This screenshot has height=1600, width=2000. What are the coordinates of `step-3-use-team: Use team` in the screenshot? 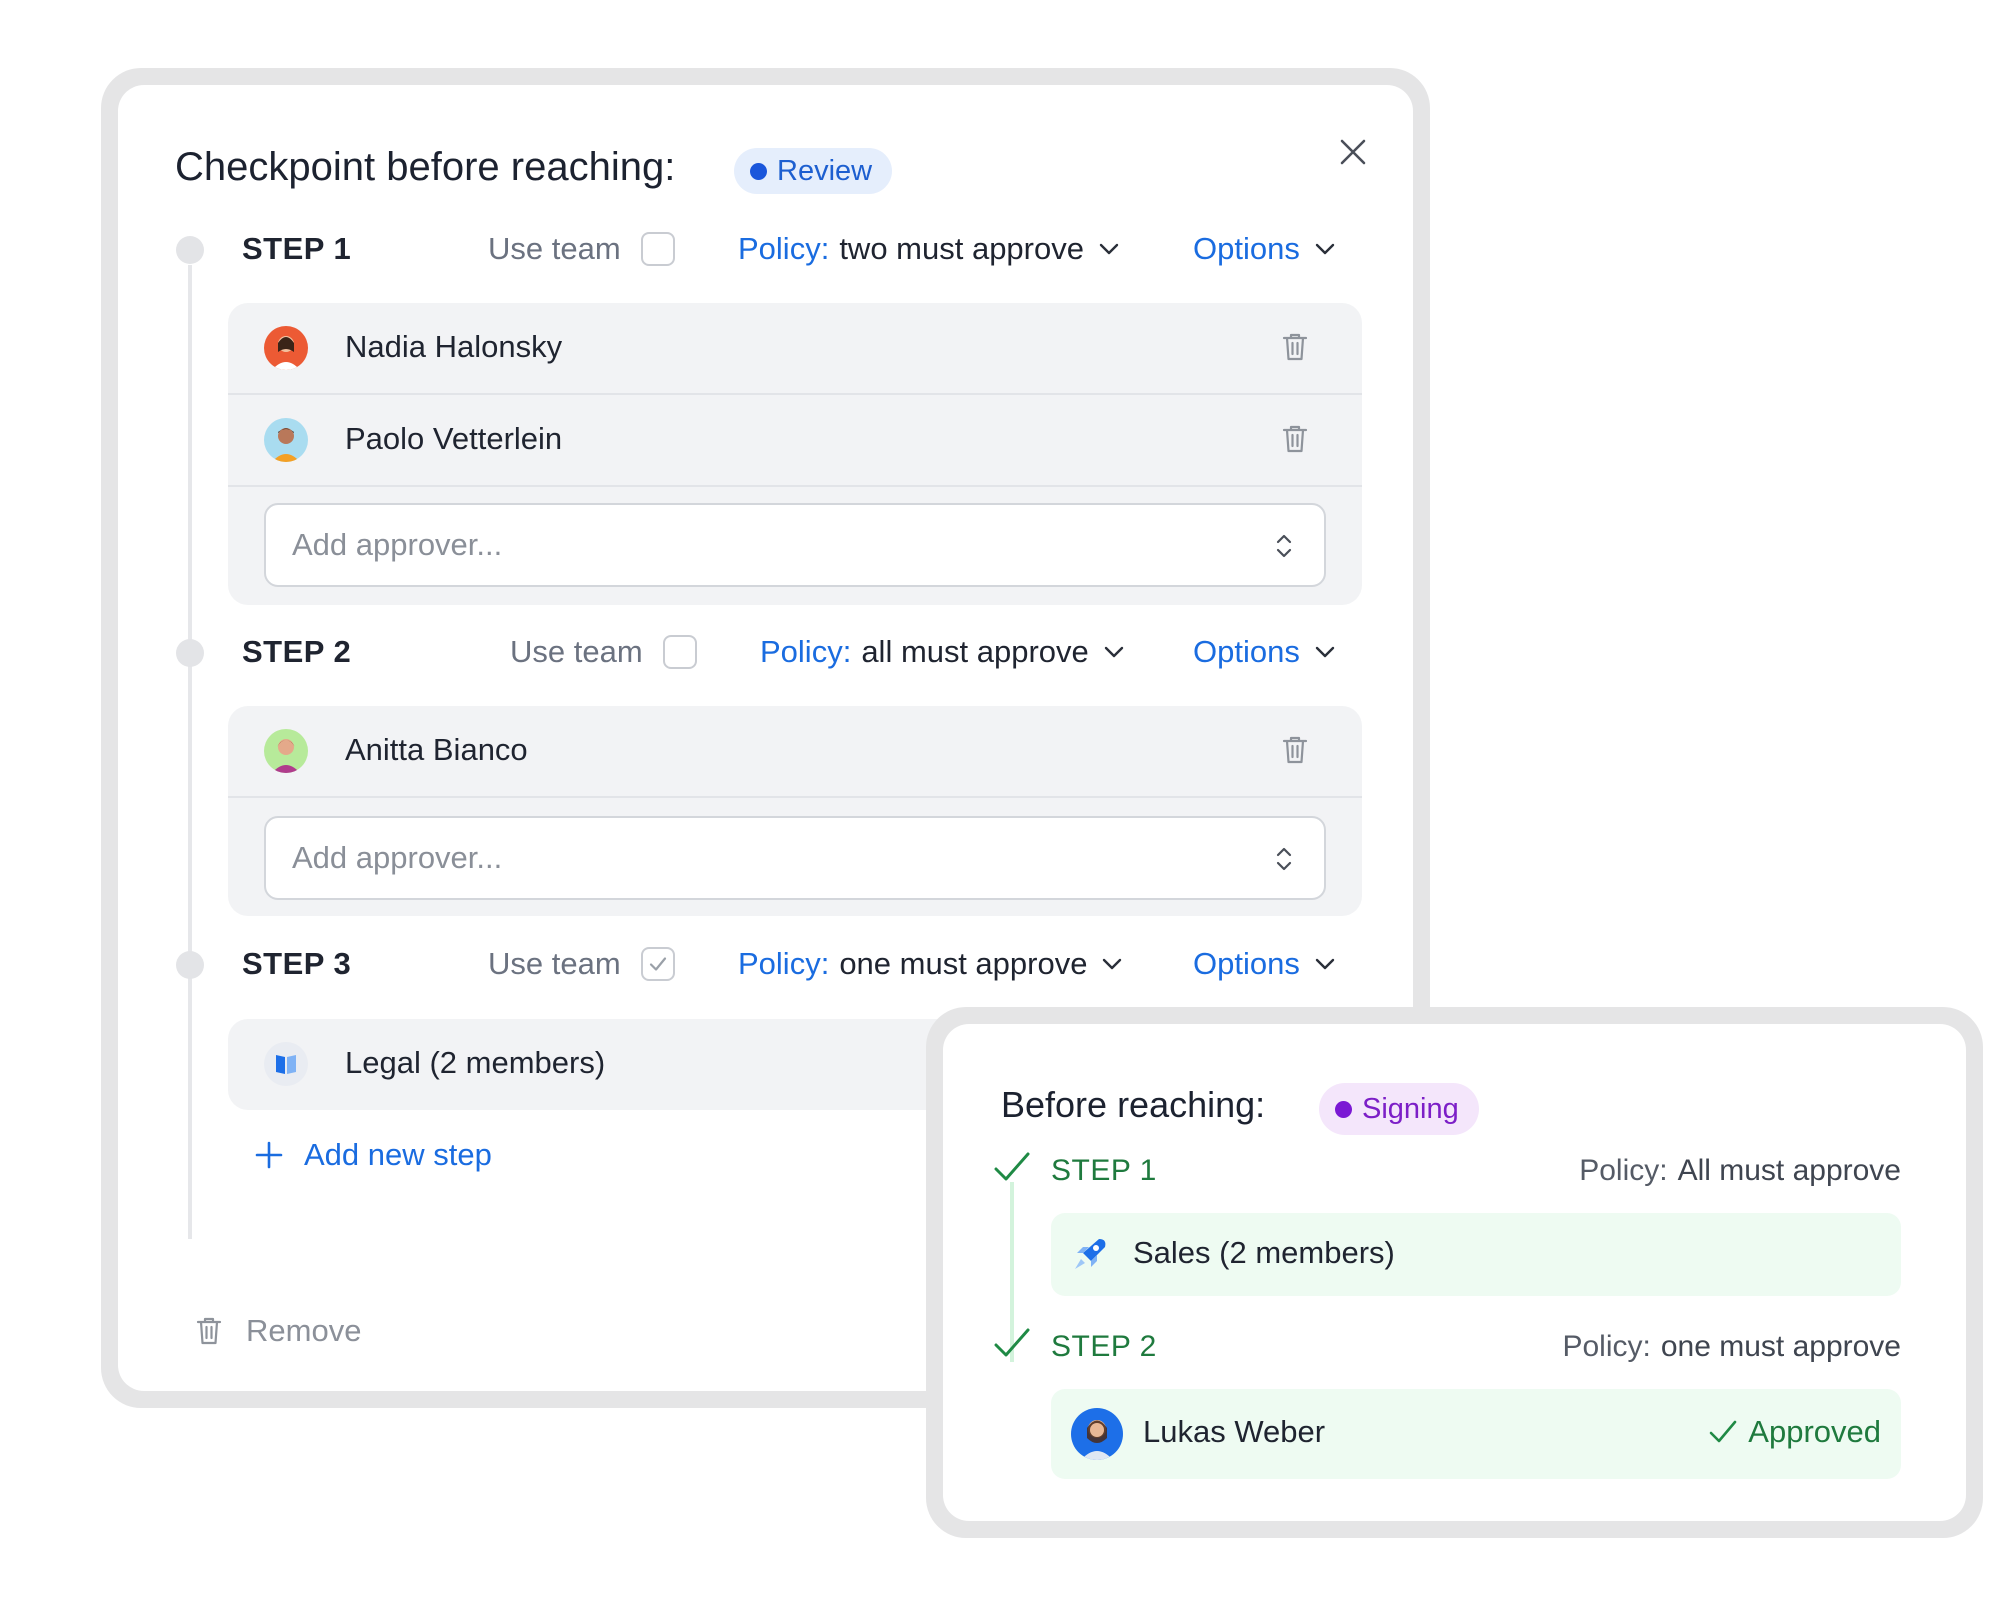 It's located at (581, 964).